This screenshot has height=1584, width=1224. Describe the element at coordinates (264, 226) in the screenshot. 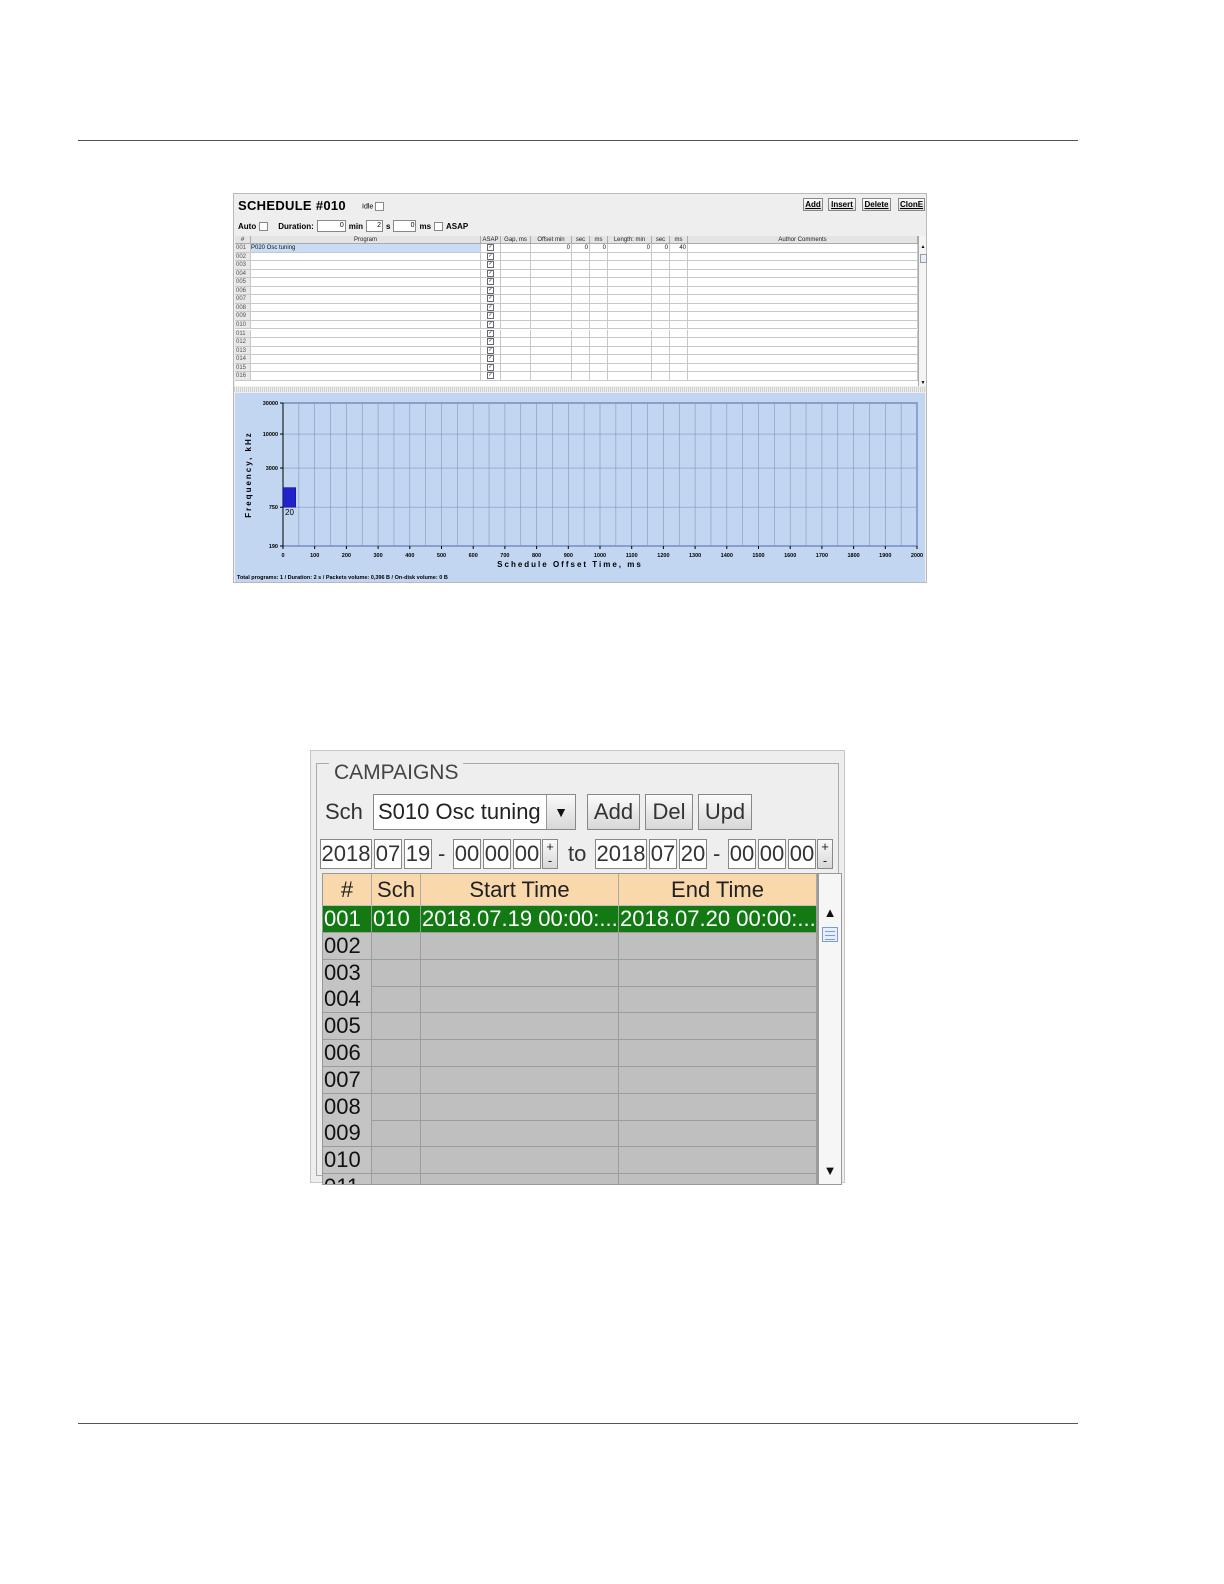

I see `auto-checkbox` at that location.